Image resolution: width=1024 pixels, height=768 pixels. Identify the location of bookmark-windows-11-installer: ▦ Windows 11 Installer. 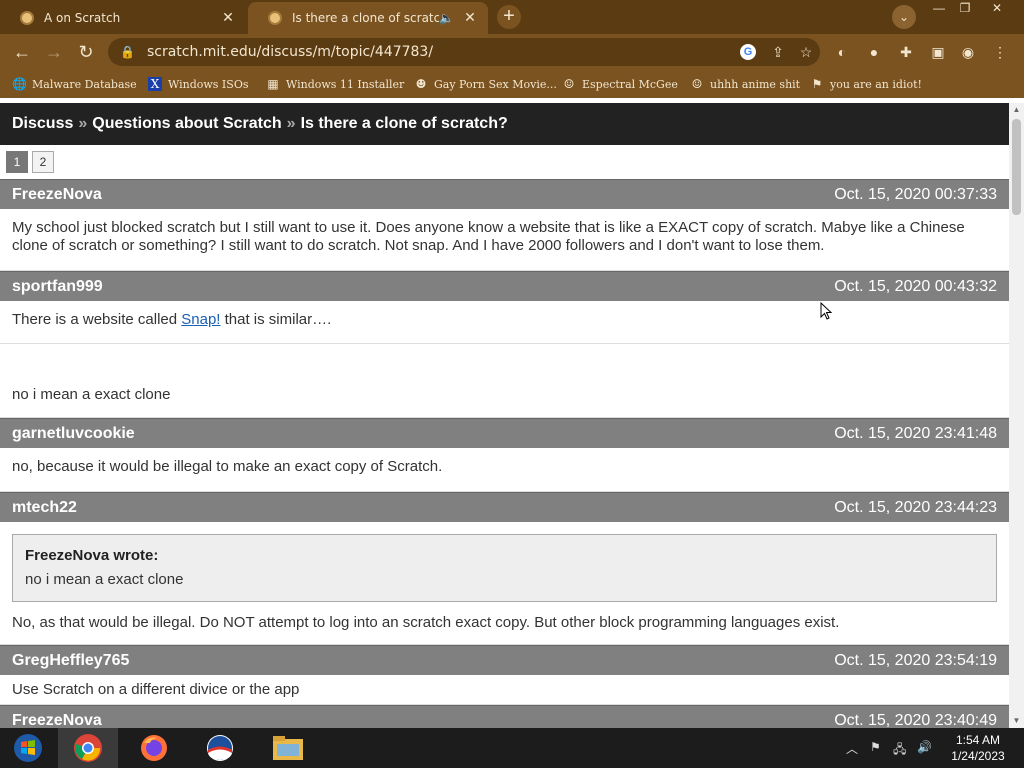
(335, 84).